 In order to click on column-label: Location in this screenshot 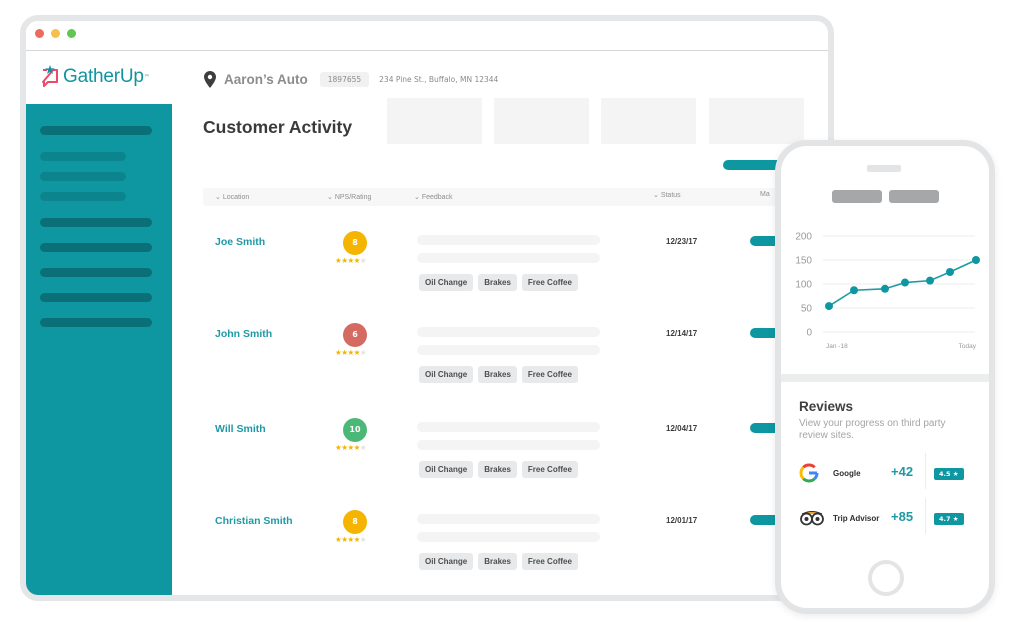, I will do `click(236, 197)`.